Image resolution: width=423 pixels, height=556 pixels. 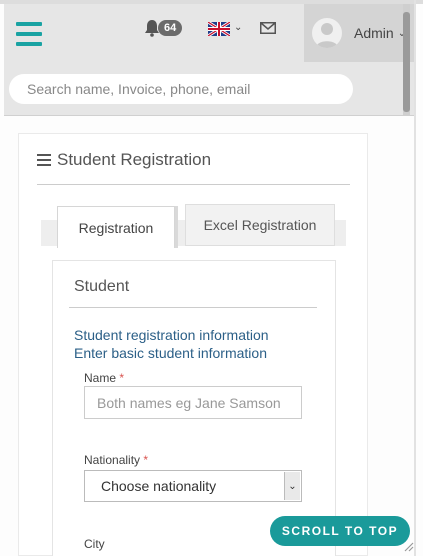 I want to click on info-text: Student registration information, so click(x=171, y=335).